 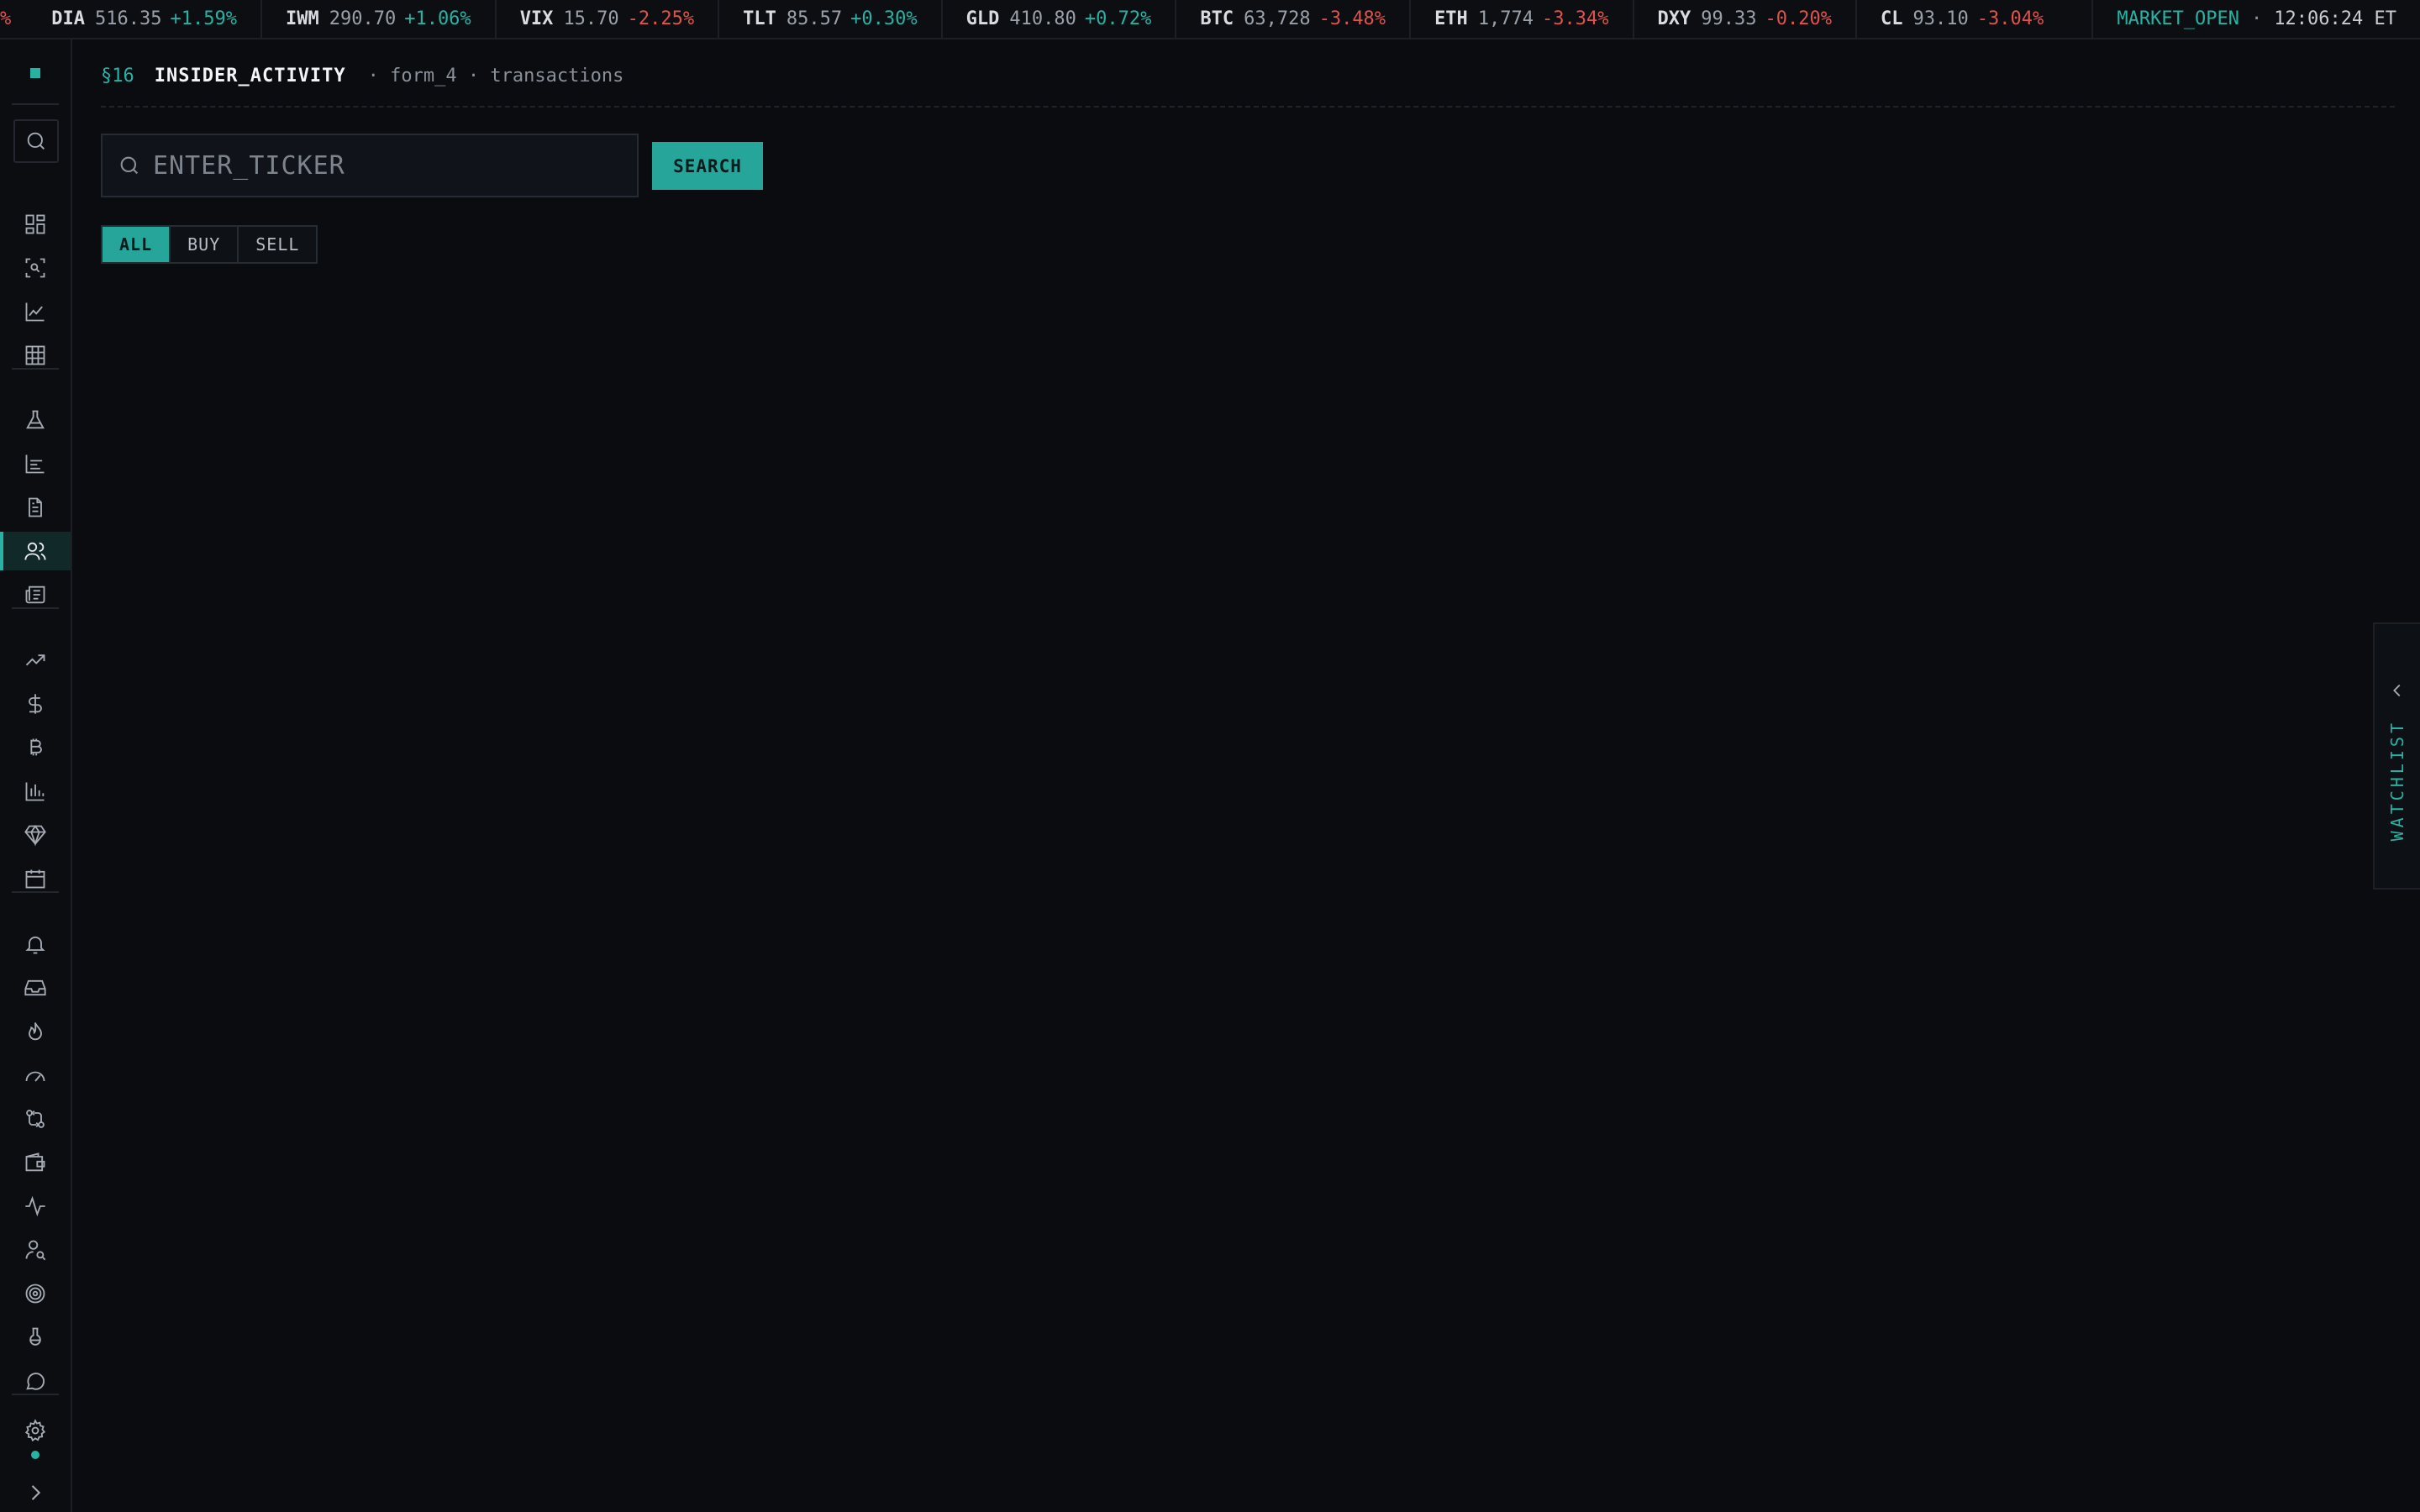 I want to click on ticker-symbol: GLD, so click(x=983, y=18).